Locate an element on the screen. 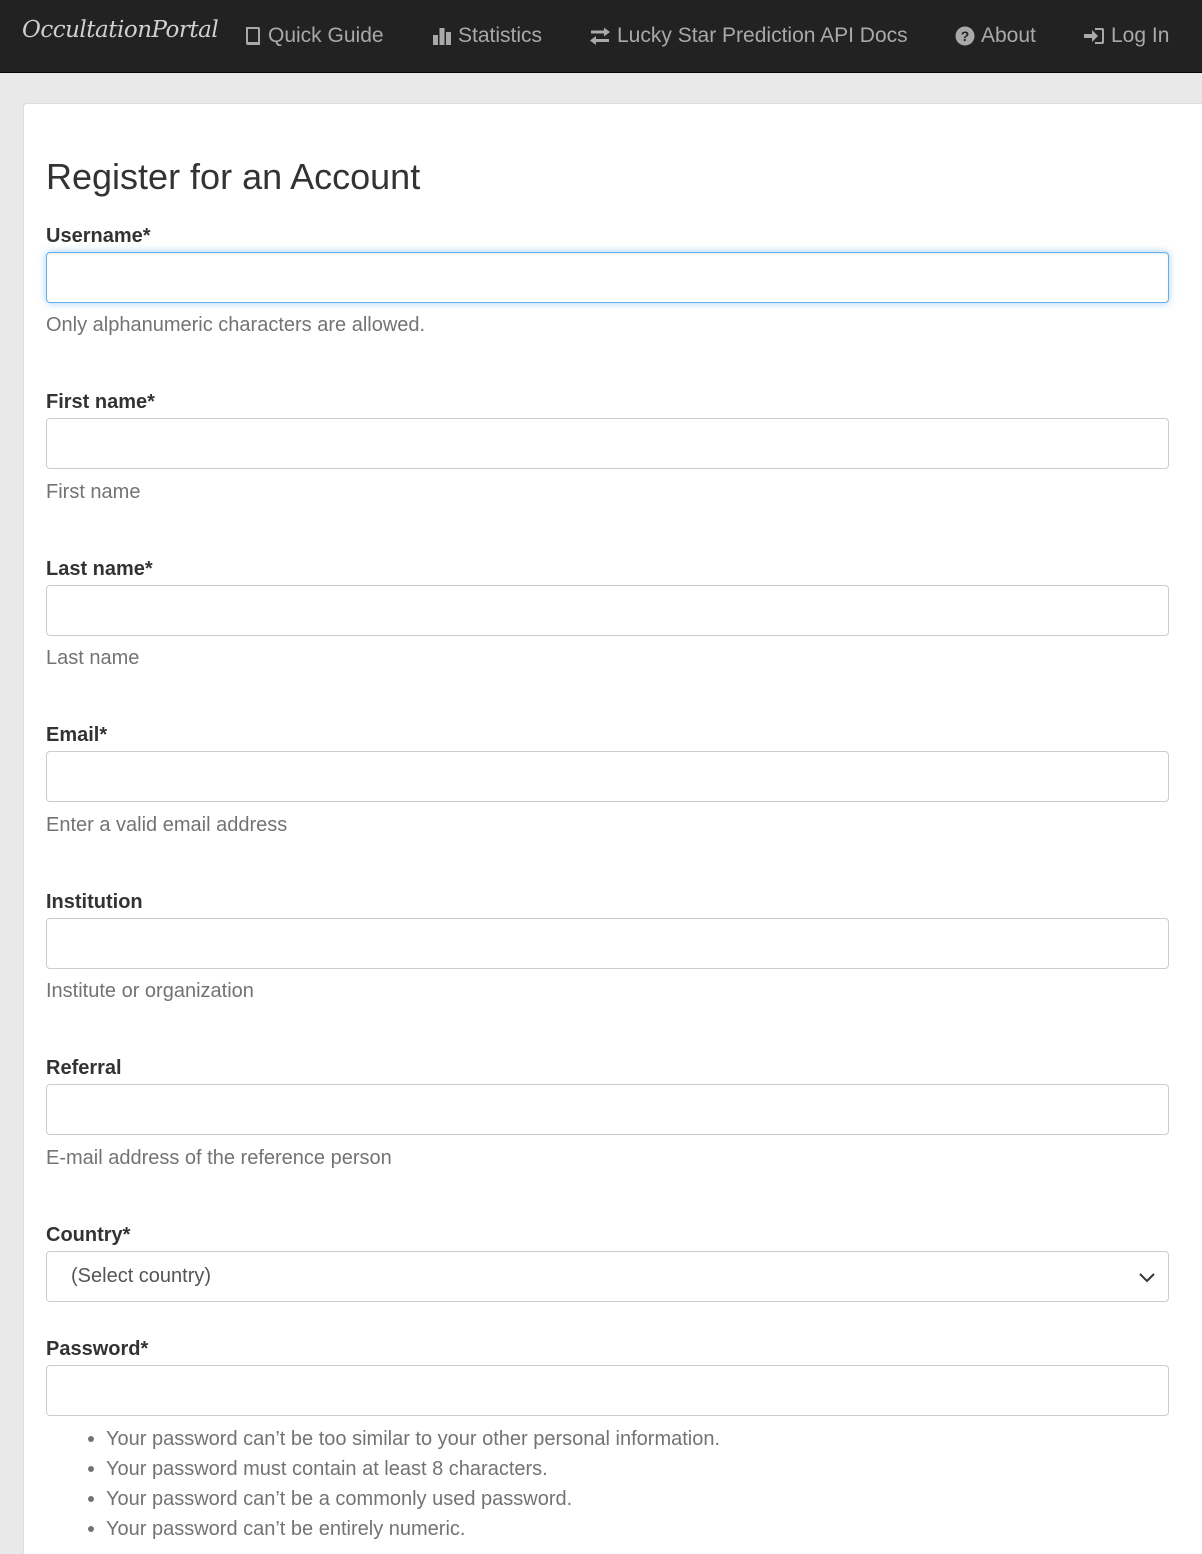 This screenshot has width=1202, height=1554. chevron-down-icon is located at coordinates (1147, 1278).